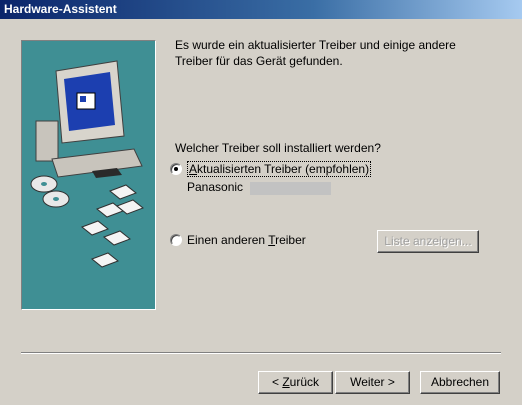 Image resolution: width=522 pixels, height=405 pixels. Describe the element at coordinates (60, 9) in the screenshot. I see `window-title: Hardware-Assistent` at that location.